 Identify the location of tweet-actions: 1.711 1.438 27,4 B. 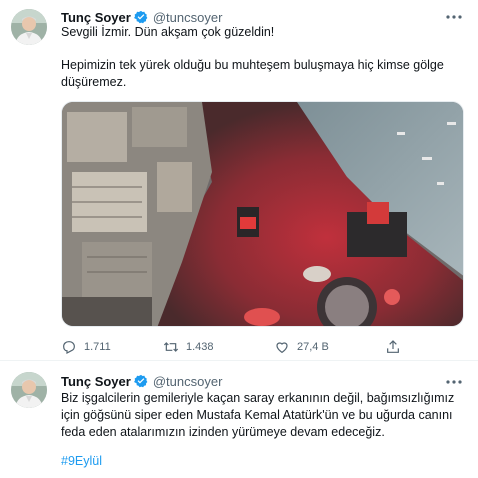
(231, 347).